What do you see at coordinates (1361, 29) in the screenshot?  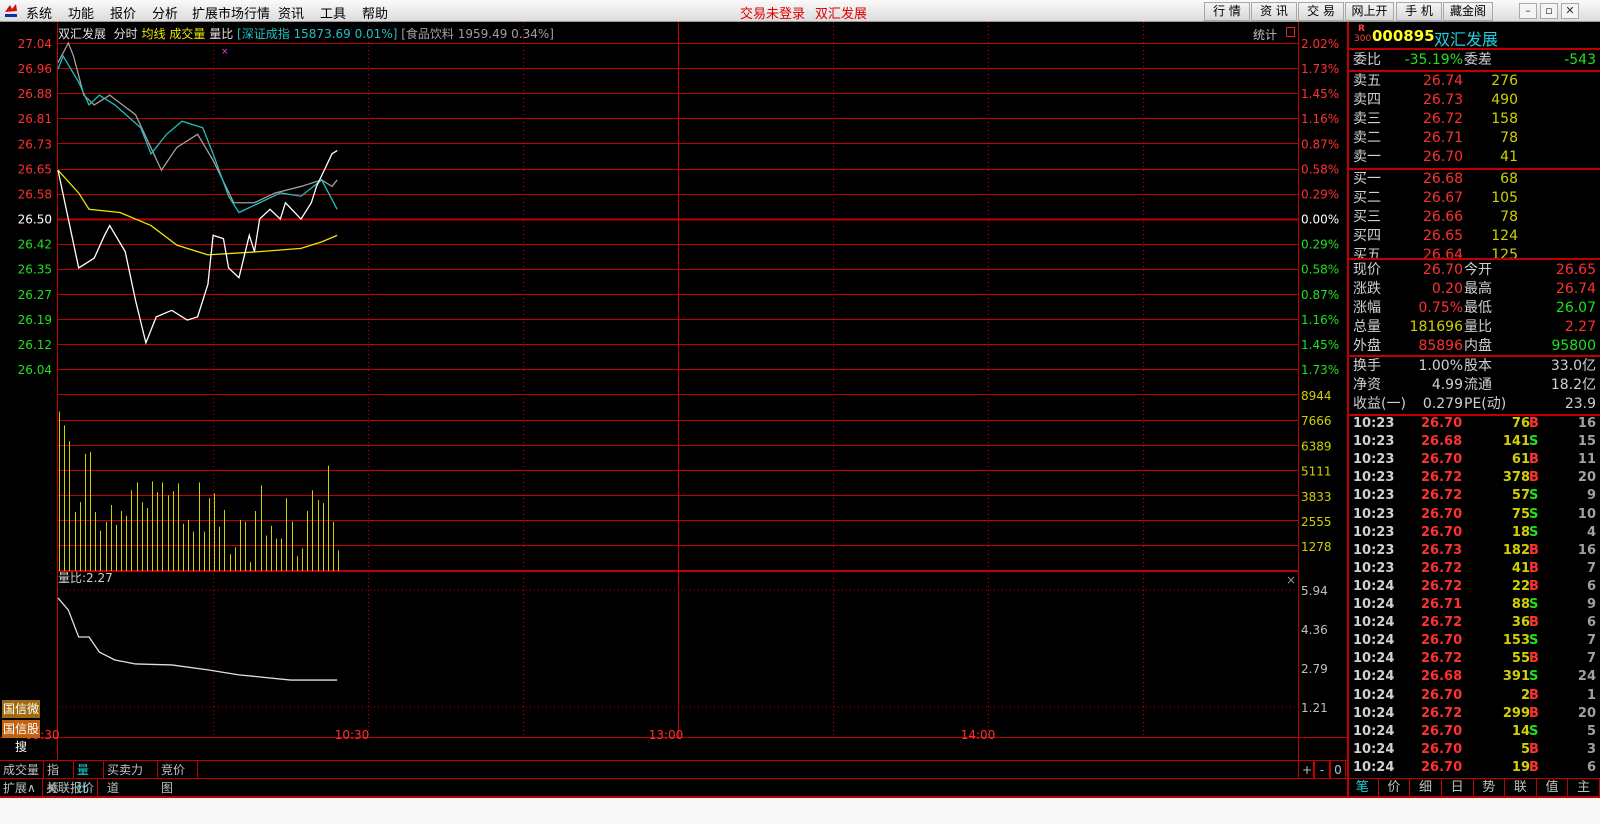 I see `r-badge: R` at bounding box center [1361, 29].